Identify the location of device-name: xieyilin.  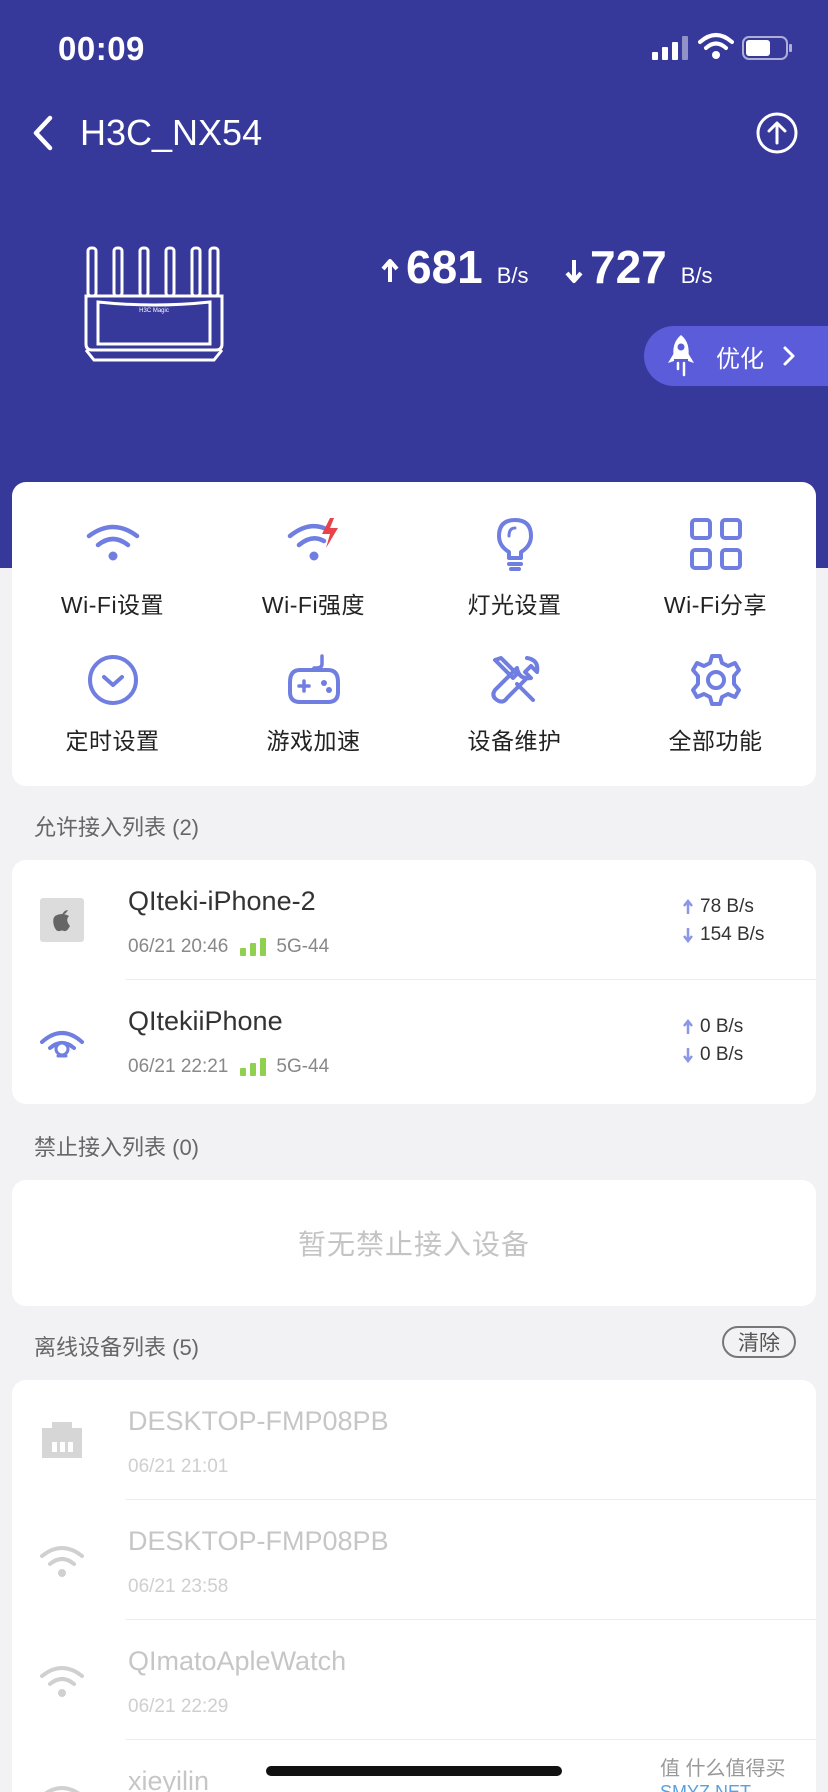
(169, 1779).